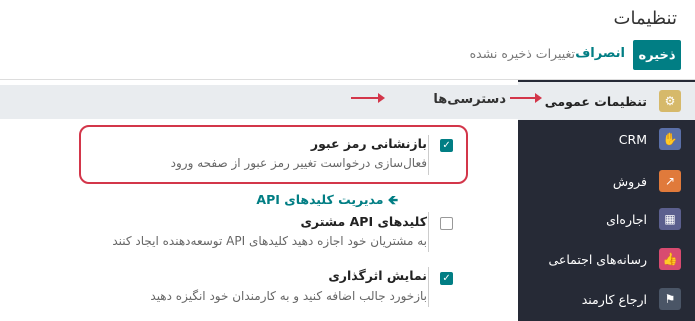 Image resolution: width=695 pixels, height=321 pixels. Describe the element at coordinates (670, 101) in the screenshot. I see `gear-icon: ⚙` at that location.